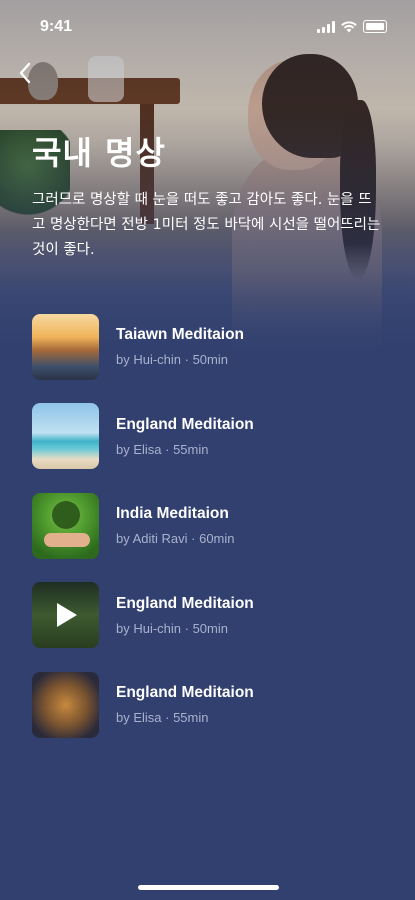 This screenshot has width=415, height=900. I want to click on status-time: 9:41, so click(56, 26).